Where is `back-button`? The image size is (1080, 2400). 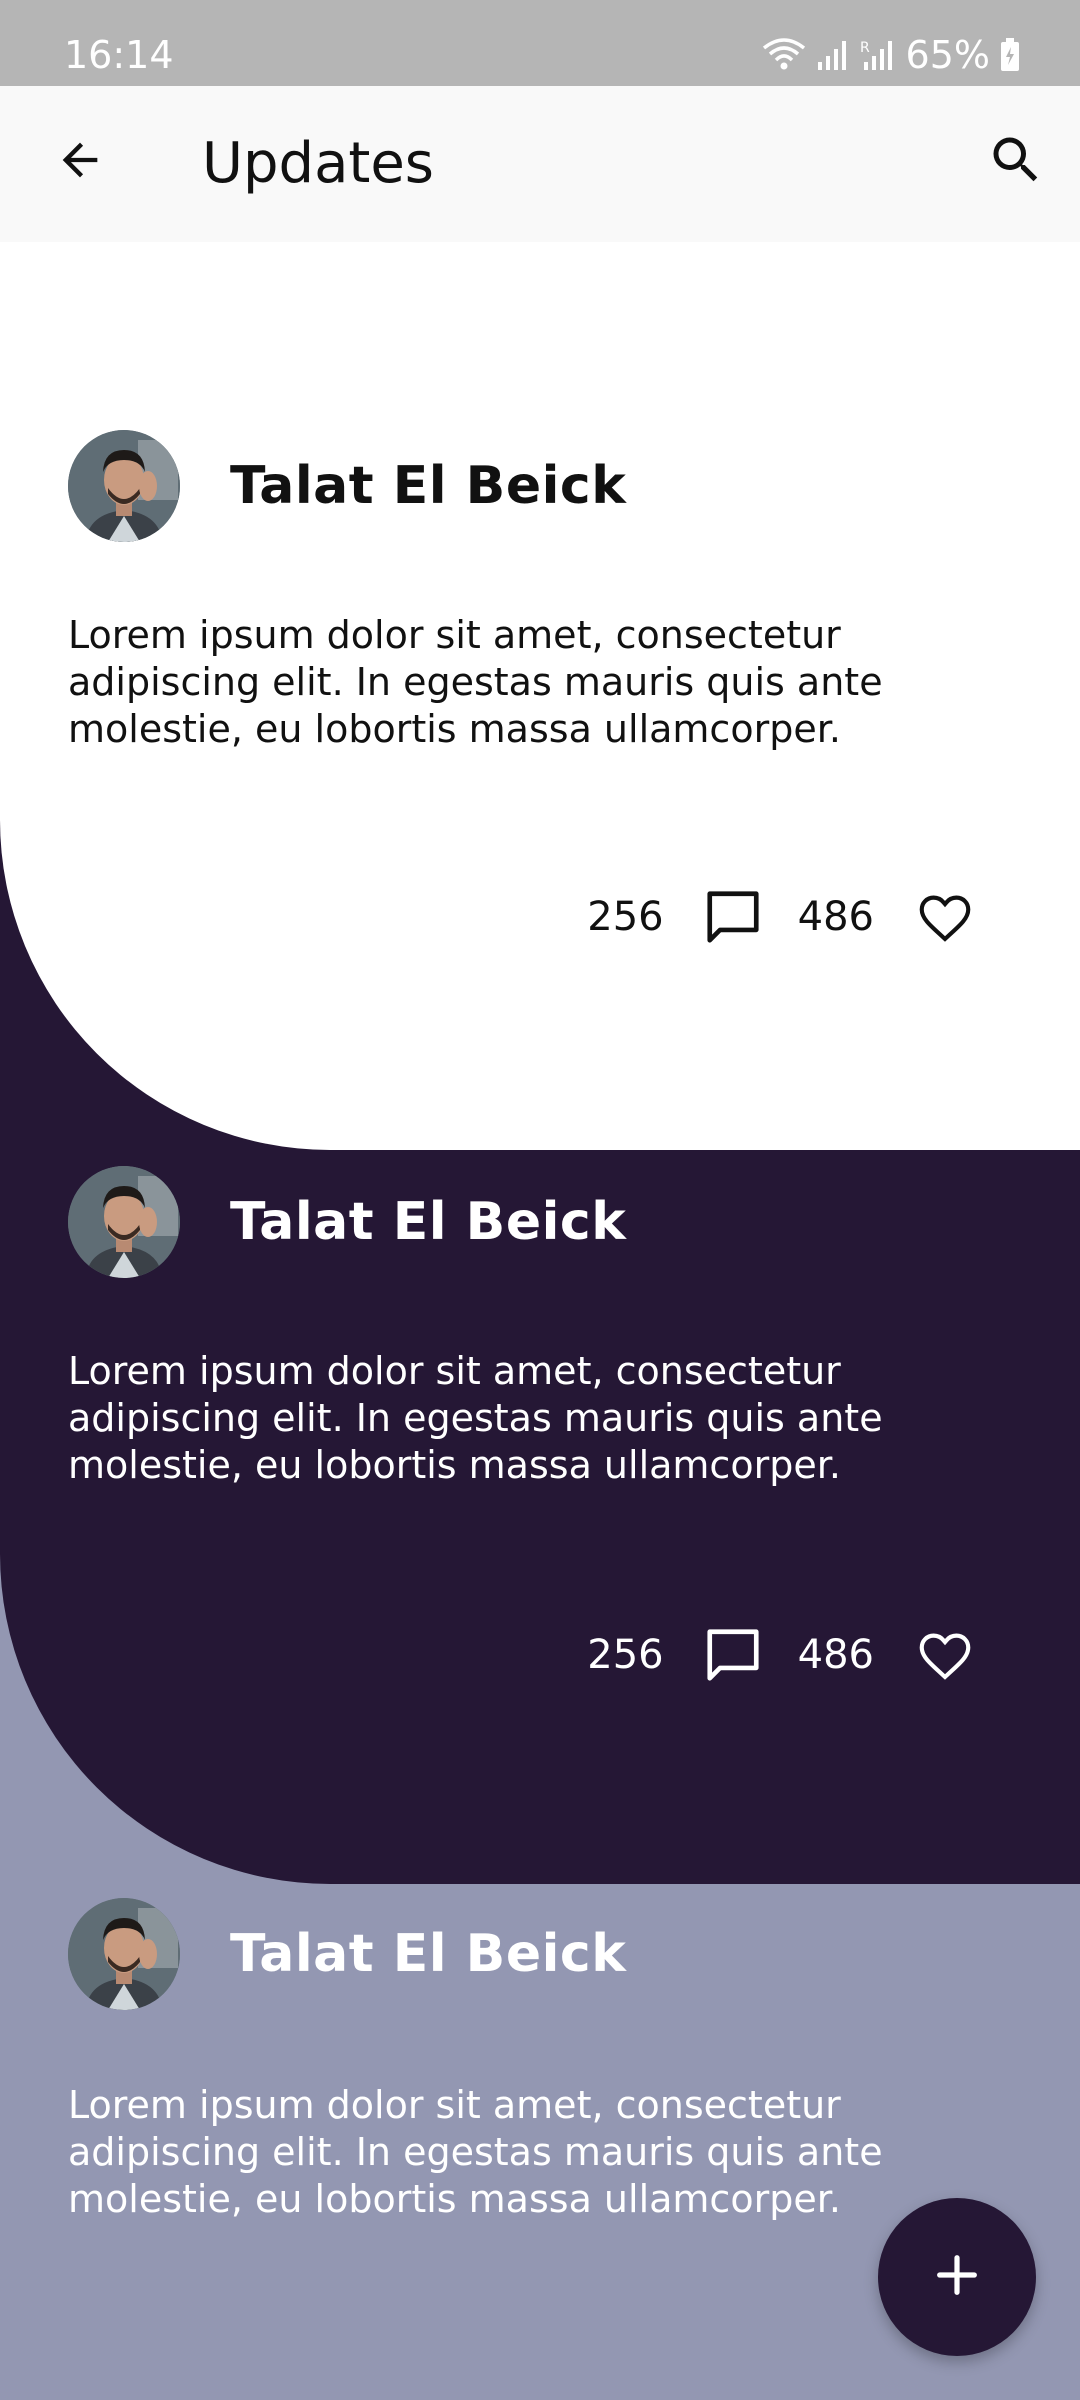 back-button is located at coordinates (80, 162).